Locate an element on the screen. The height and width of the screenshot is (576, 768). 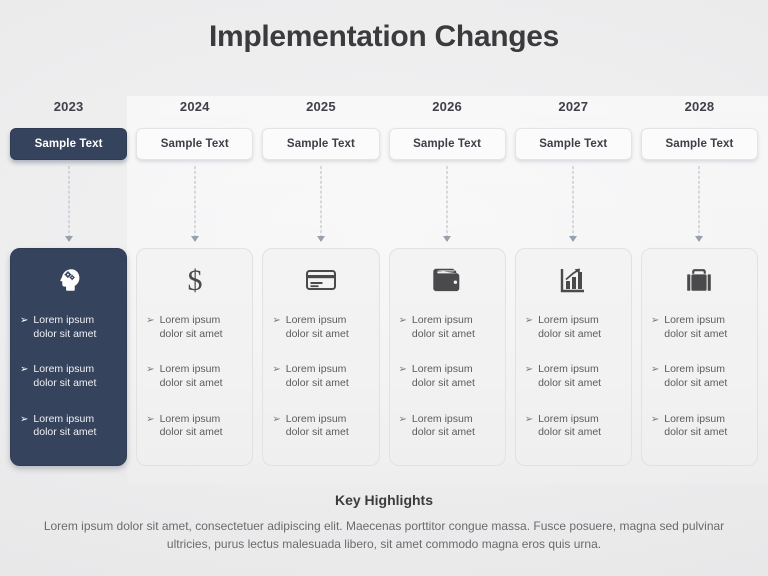
dashed-connector-2027 is located at coordinates (573, 204).